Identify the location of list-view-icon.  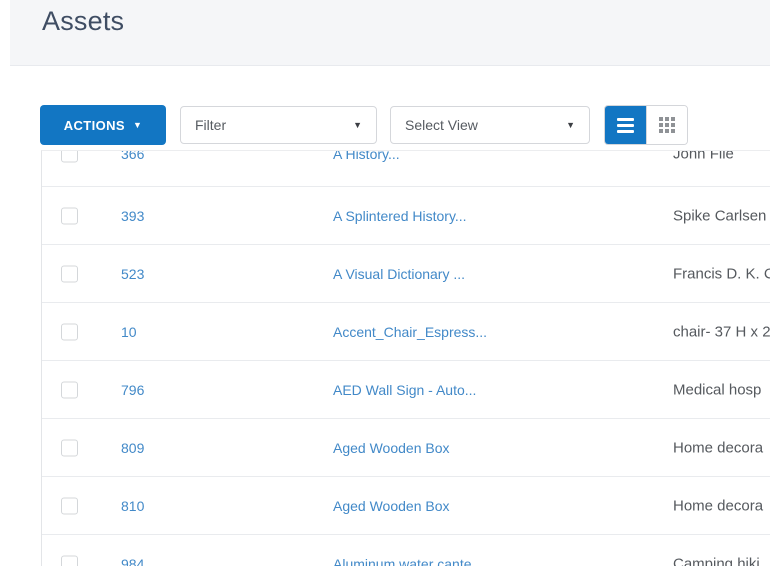
(625, 125).